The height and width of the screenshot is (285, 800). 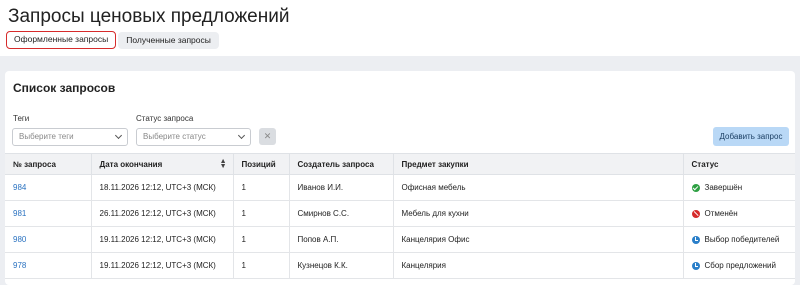 I want to click on column-header-id: № запроса, so click(x=48, y=164).